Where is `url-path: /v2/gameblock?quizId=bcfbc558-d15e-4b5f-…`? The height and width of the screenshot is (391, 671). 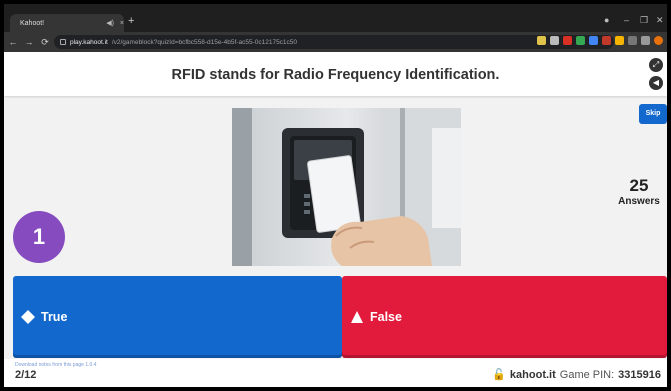
url-path: /v2/gameblock?quizId=bcfbc558-d15e-4b5f-… is located at coordinates (204, 42).